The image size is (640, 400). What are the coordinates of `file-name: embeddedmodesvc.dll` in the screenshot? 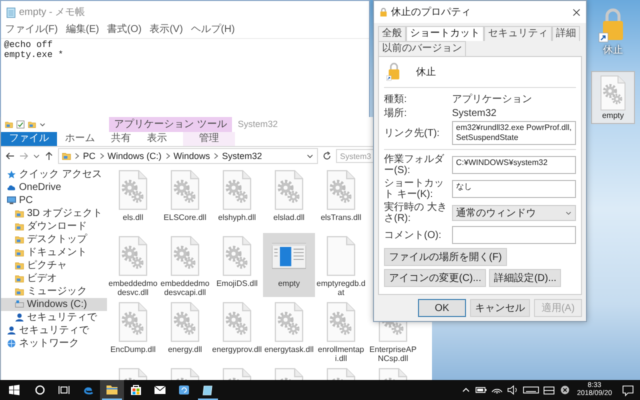 It's located at (133, 288).